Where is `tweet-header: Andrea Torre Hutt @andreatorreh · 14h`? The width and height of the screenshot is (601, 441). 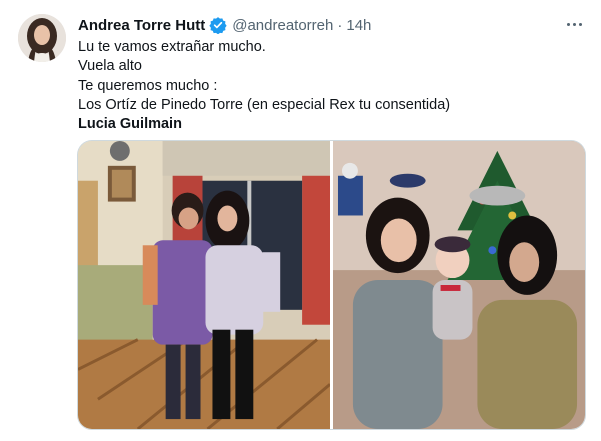 tweet-header: Andrea Torre Hutt @andreatorreh · 14h is located at coordinates (224, 25).